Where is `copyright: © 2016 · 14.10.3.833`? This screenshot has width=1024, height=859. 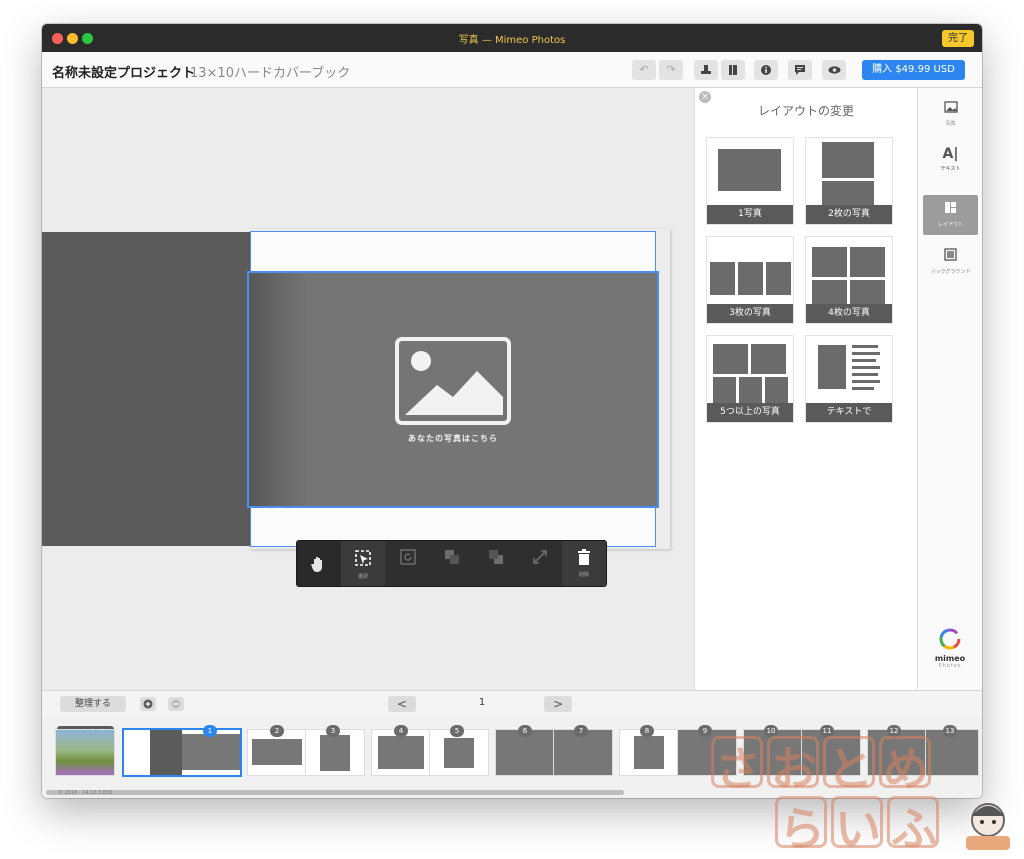
copyright: © 2016 · 14.10.3.833 is located at coordinates (85, 793).